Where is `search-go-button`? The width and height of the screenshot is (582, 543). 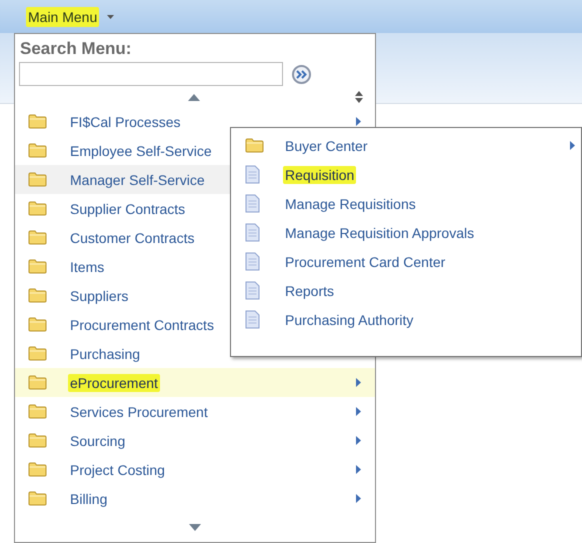
search-go-button is located at coordinates (301, 74).